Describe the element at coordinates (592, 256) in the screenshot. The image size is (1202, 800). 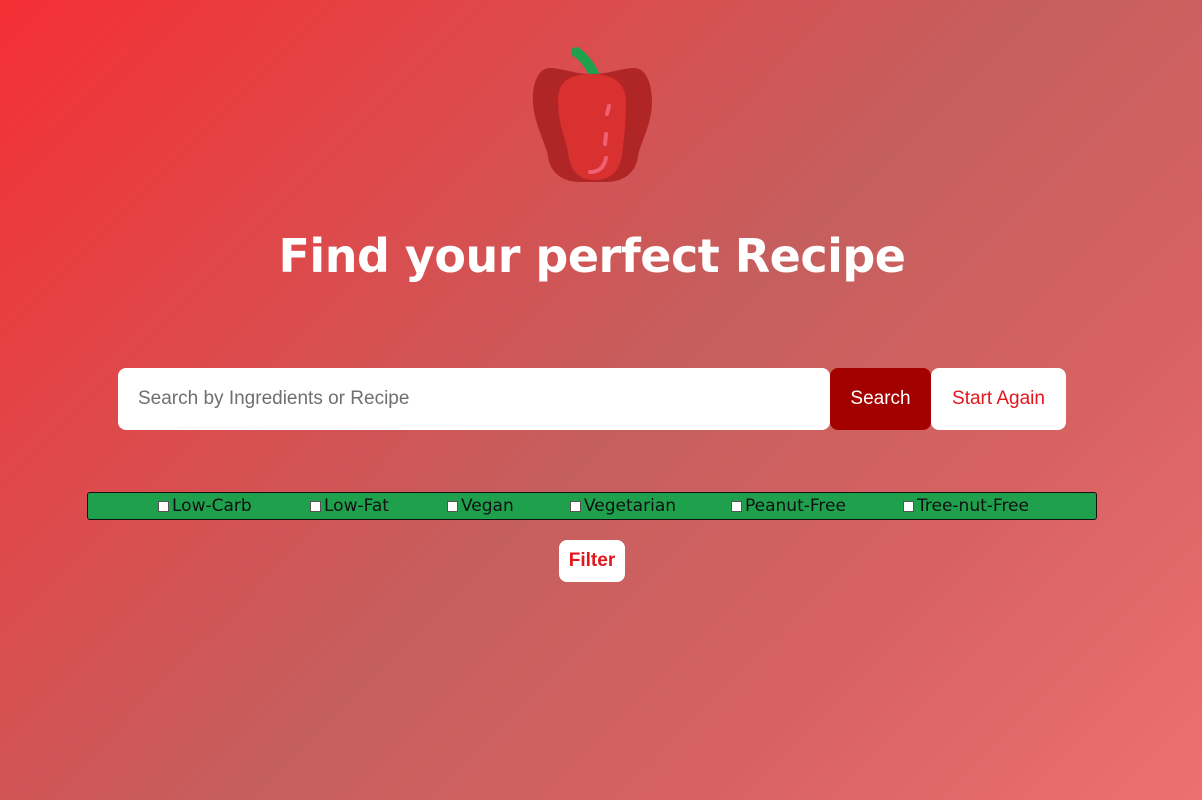
I see `page-title: Find your perfect Recipe` at that location.